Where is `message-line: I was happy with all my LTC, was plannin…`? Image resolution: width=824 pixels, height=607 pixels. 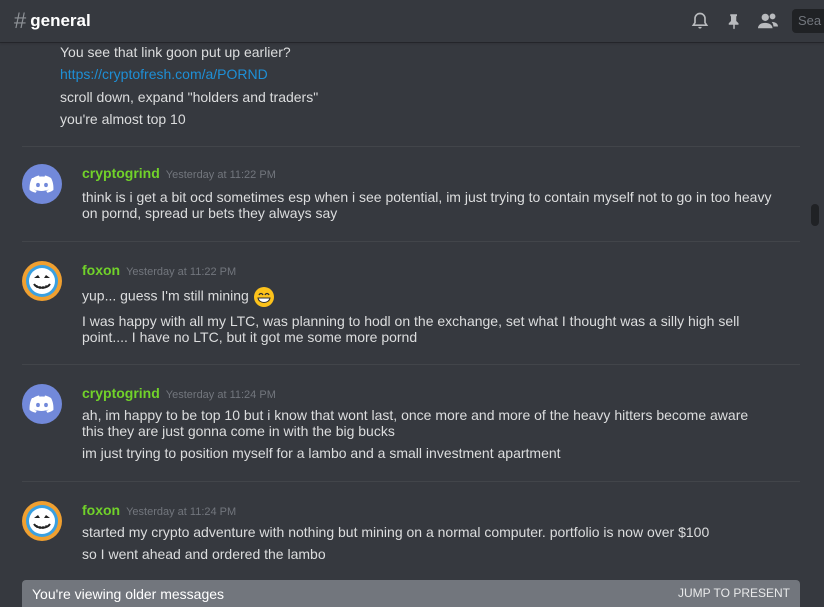
message-line: I was happy with all my LTC, was plannin… is located at coordinates (411, 329).